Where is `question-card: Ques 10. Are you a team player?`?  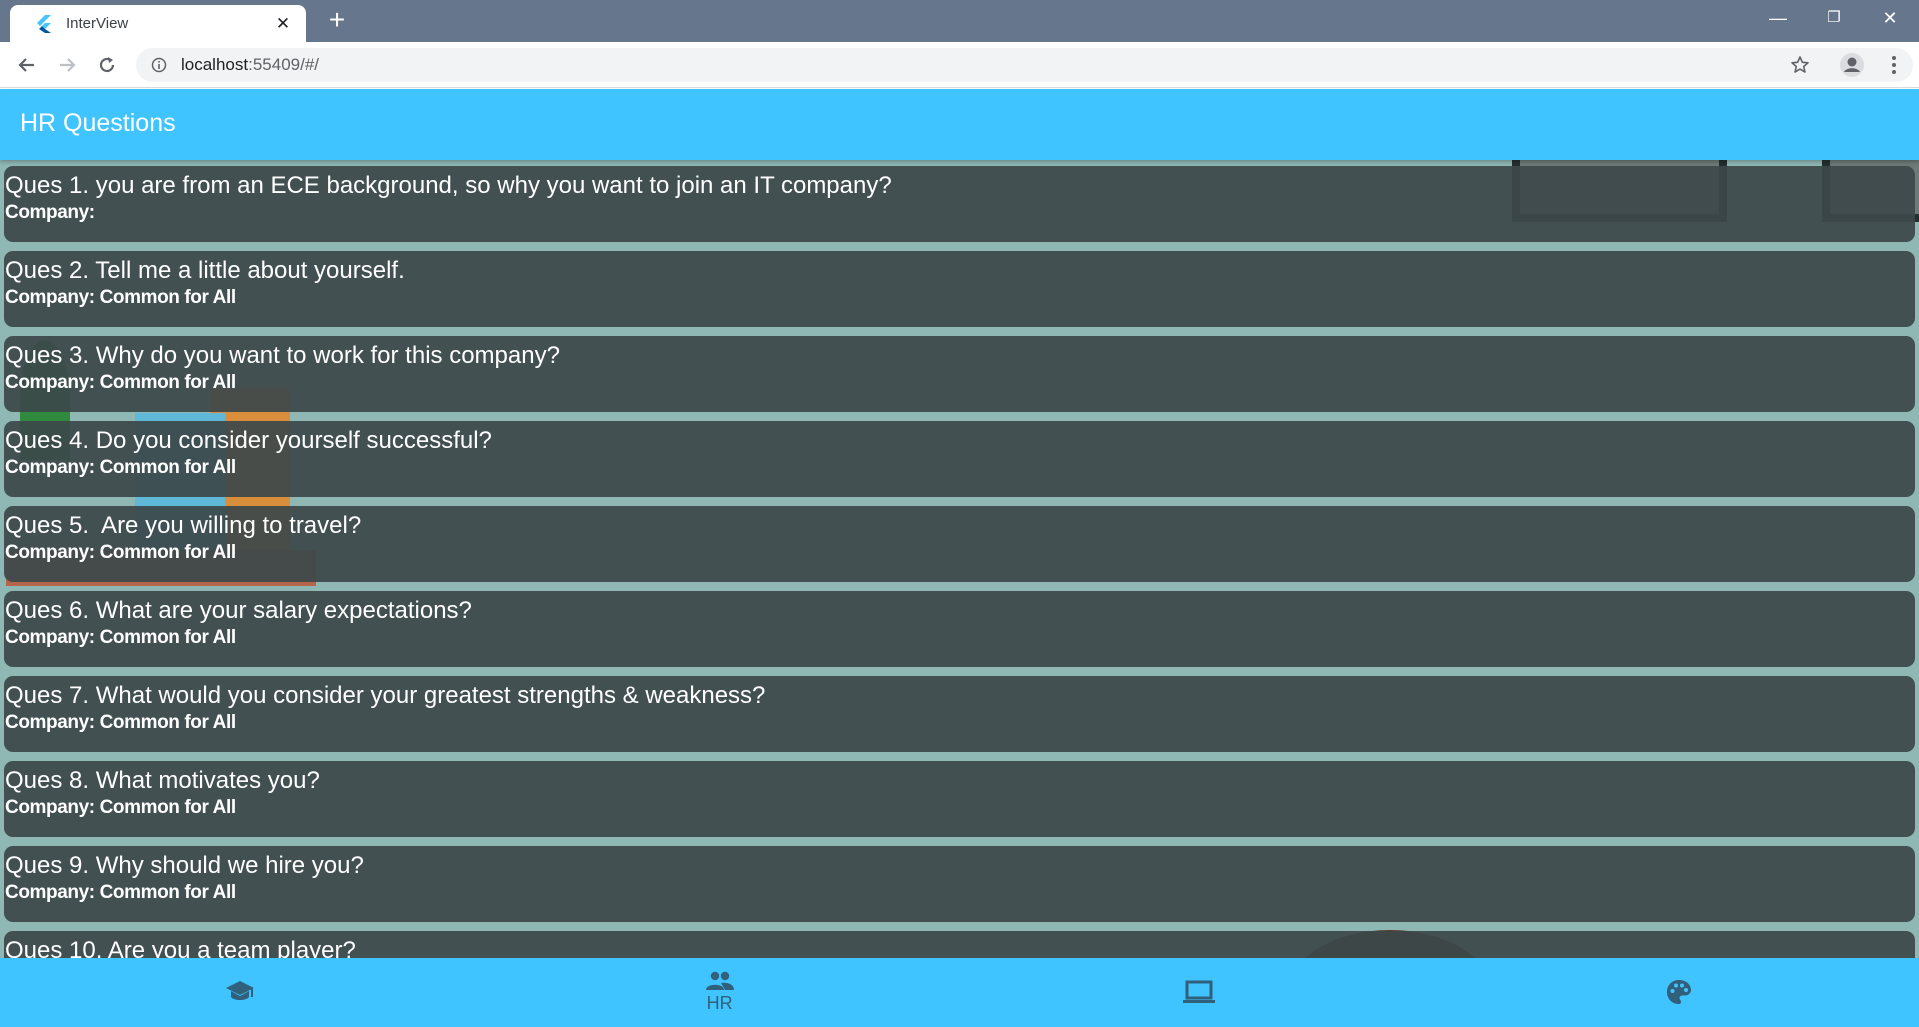 question-card: Ques 10. Are you a team player? is located at coordinates (959, 944).